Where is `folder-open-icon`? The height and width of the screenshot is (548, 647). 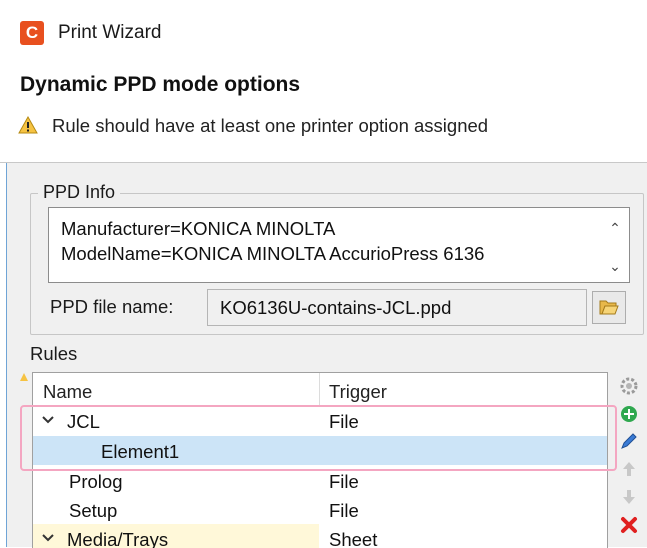
folder-open-icon is located at coordinates (609, 307).